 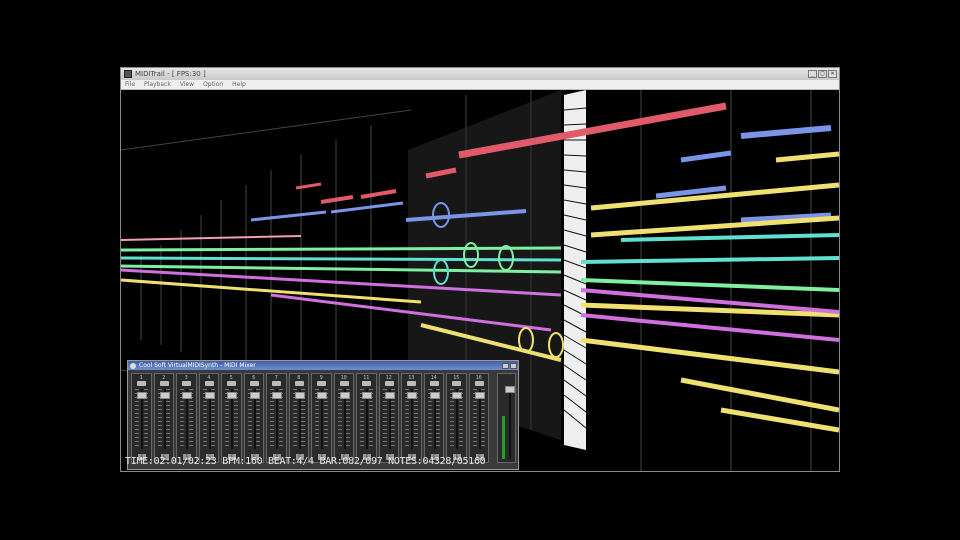 I want to click on mixer-channel-strip: 4E, so click(x=208, y=418).